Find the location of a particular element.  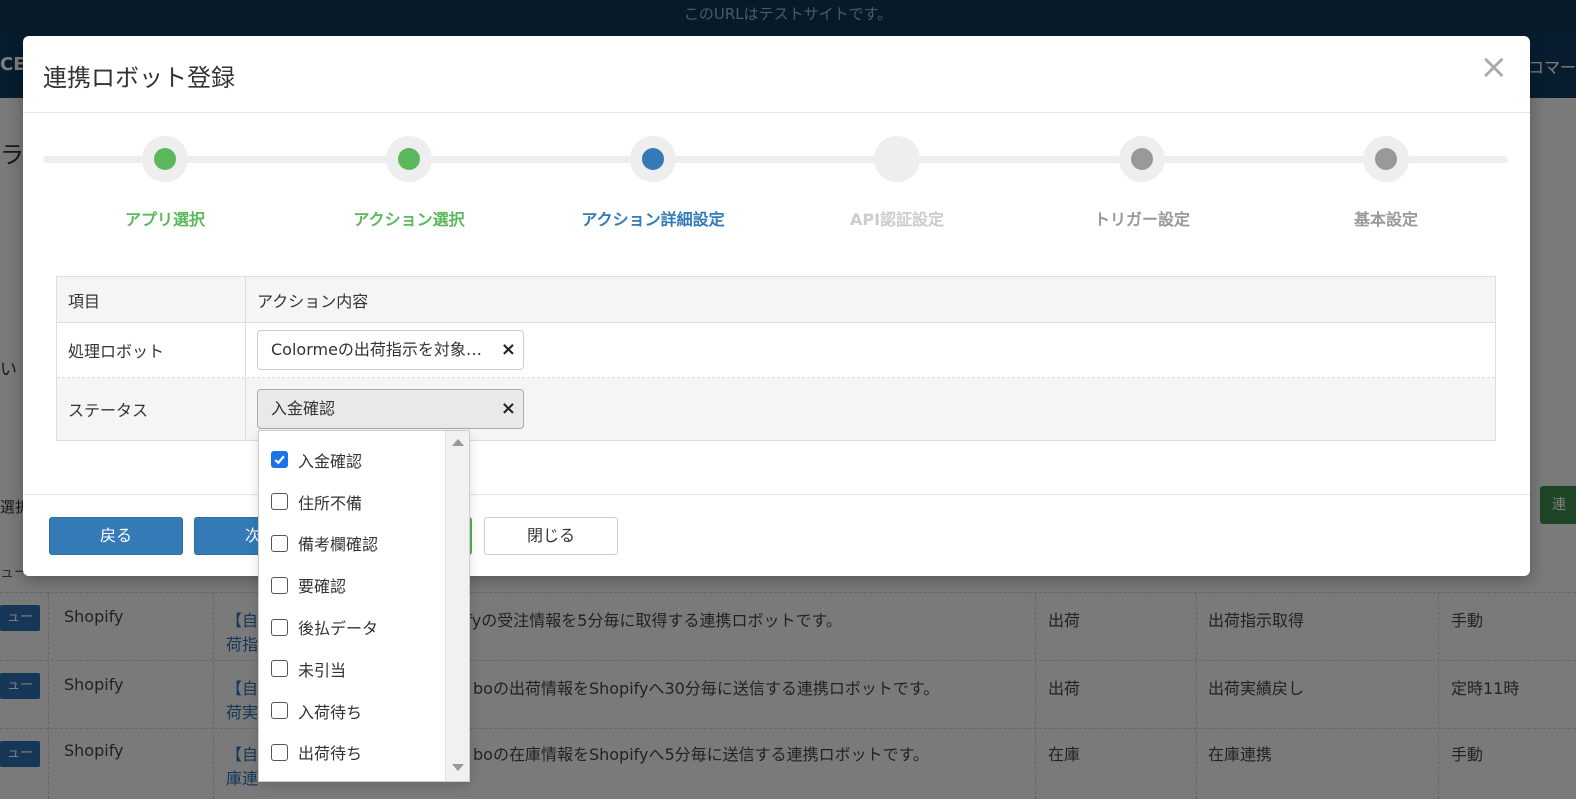

scroll-down-arrow-icon is located at coordinates (458, 767).